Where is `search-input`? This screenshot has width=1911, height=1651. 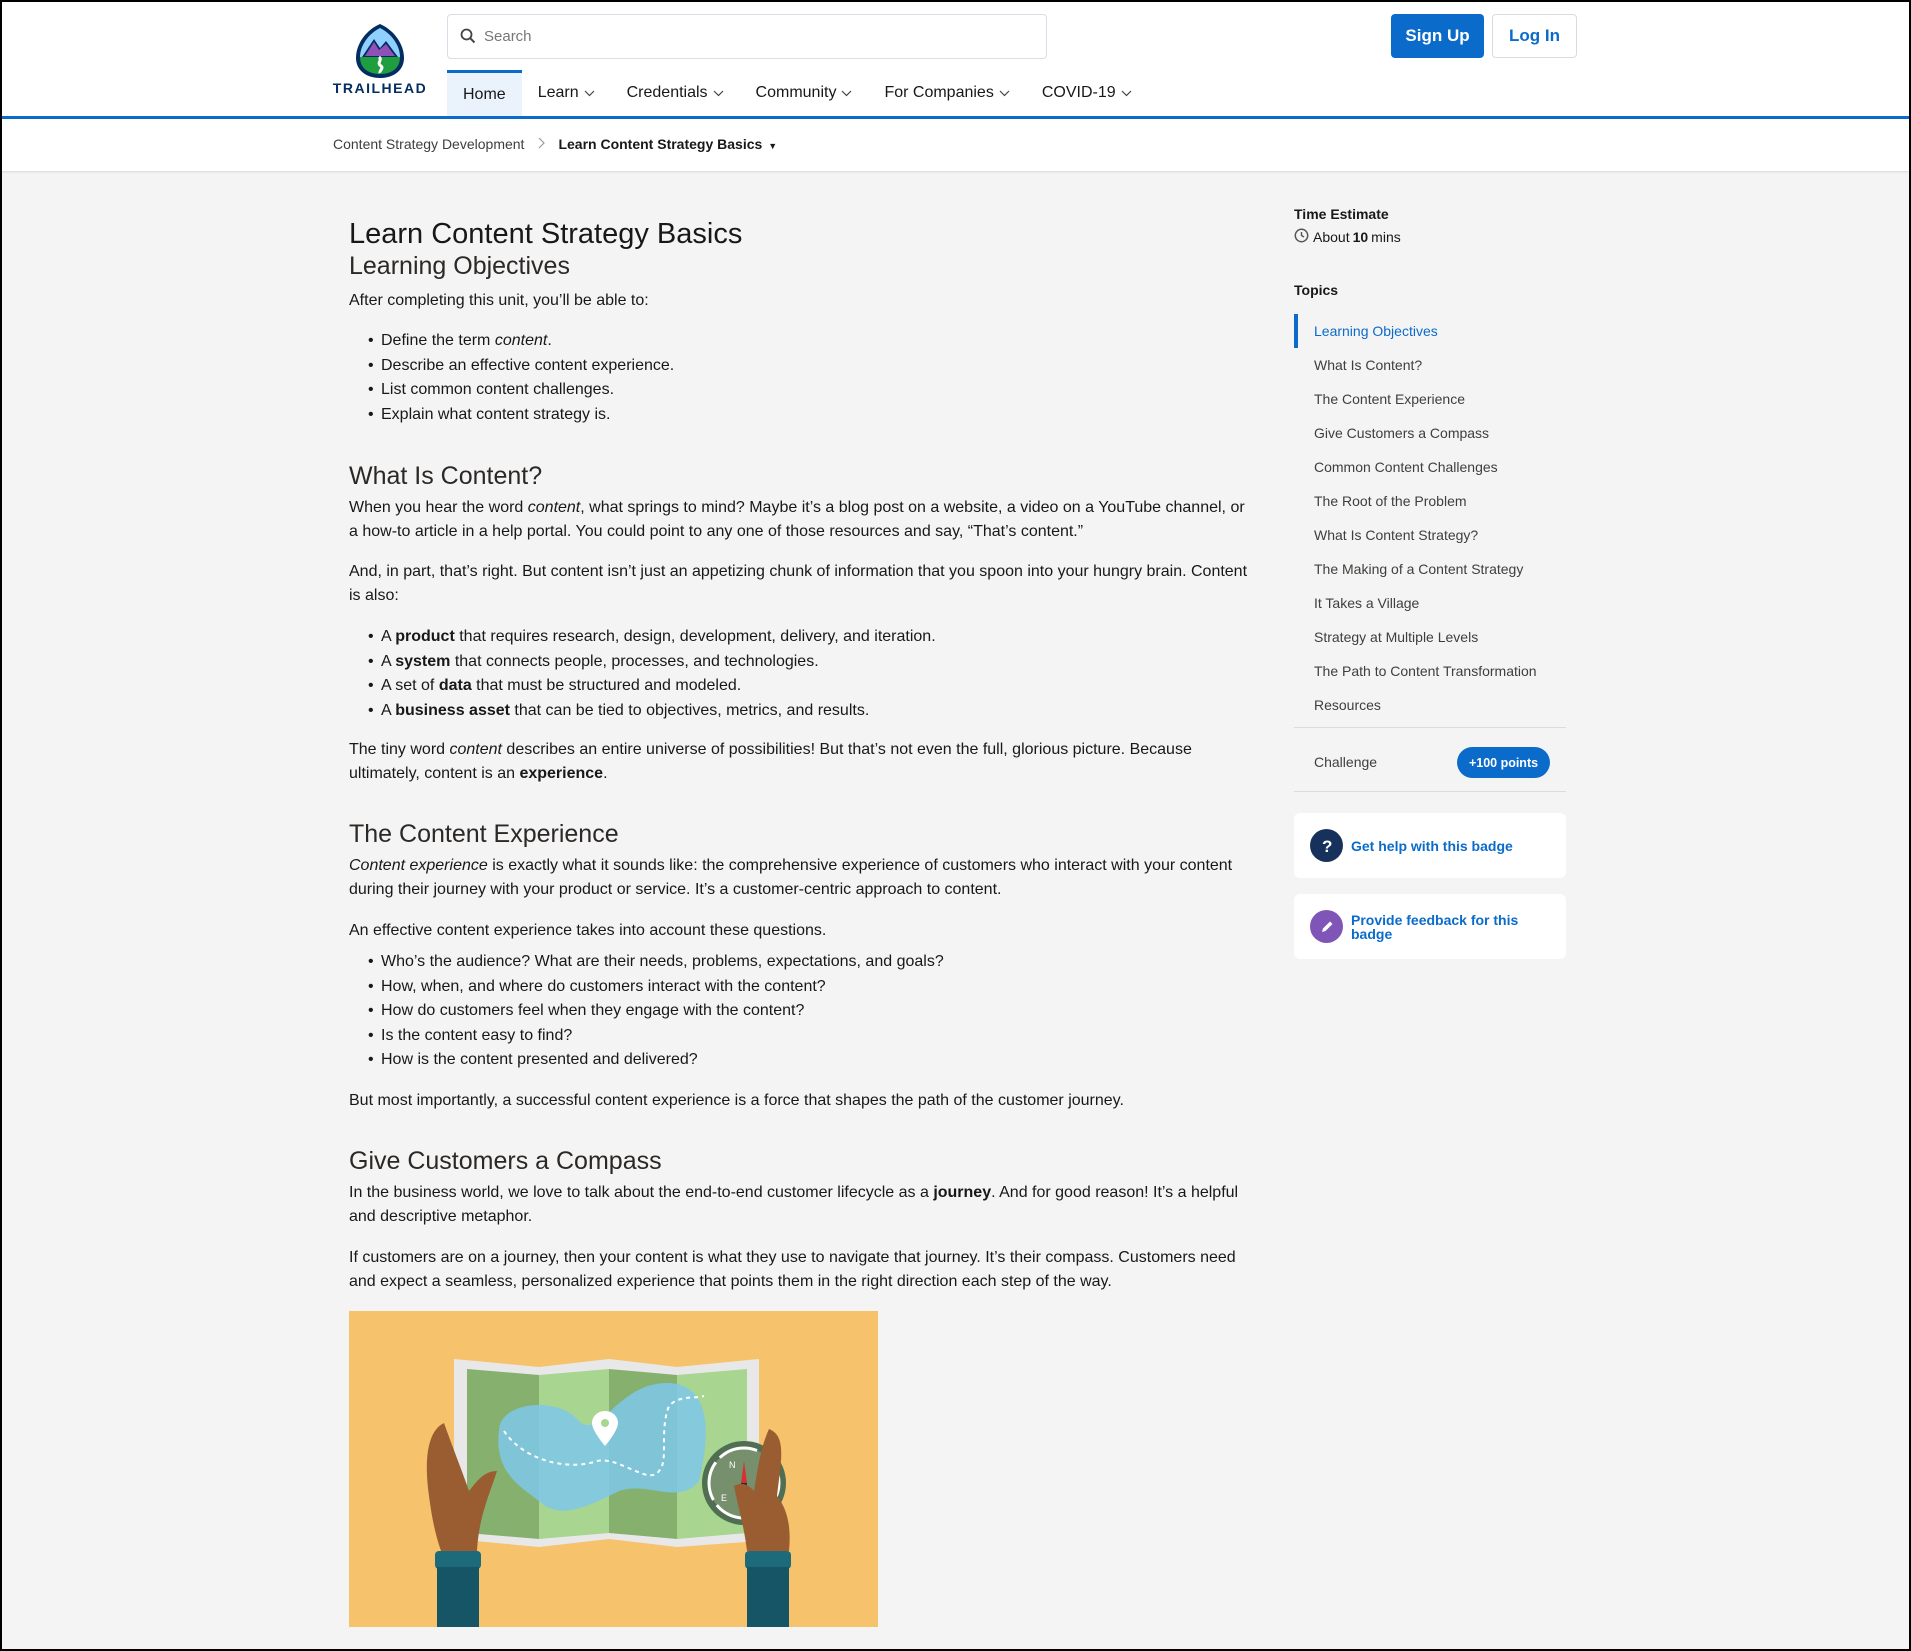 search-input is located at coordinates (759, 36).